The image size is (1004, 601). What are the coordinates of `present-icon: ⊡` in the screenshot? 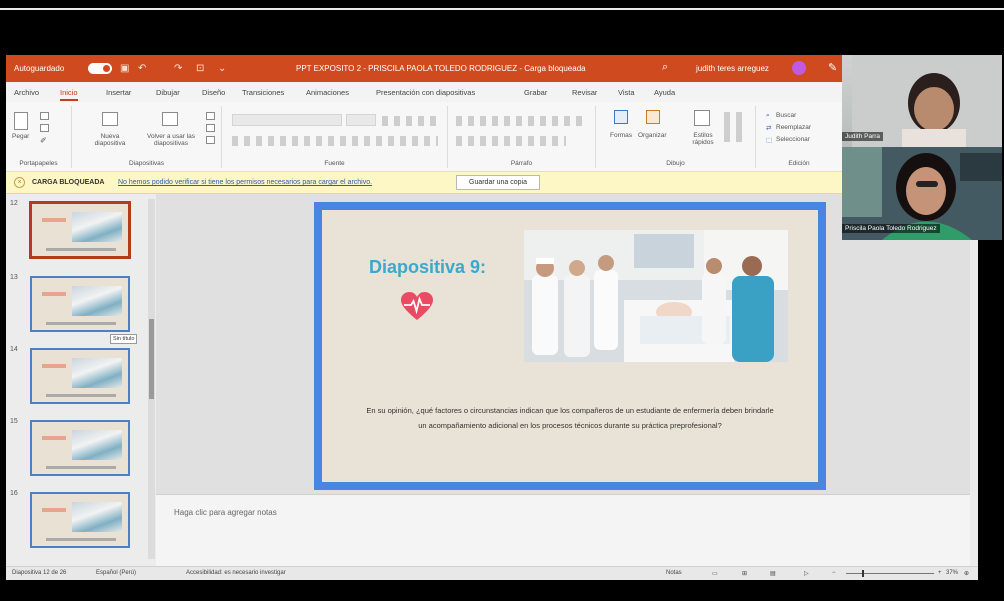 It's located at (200, 68).